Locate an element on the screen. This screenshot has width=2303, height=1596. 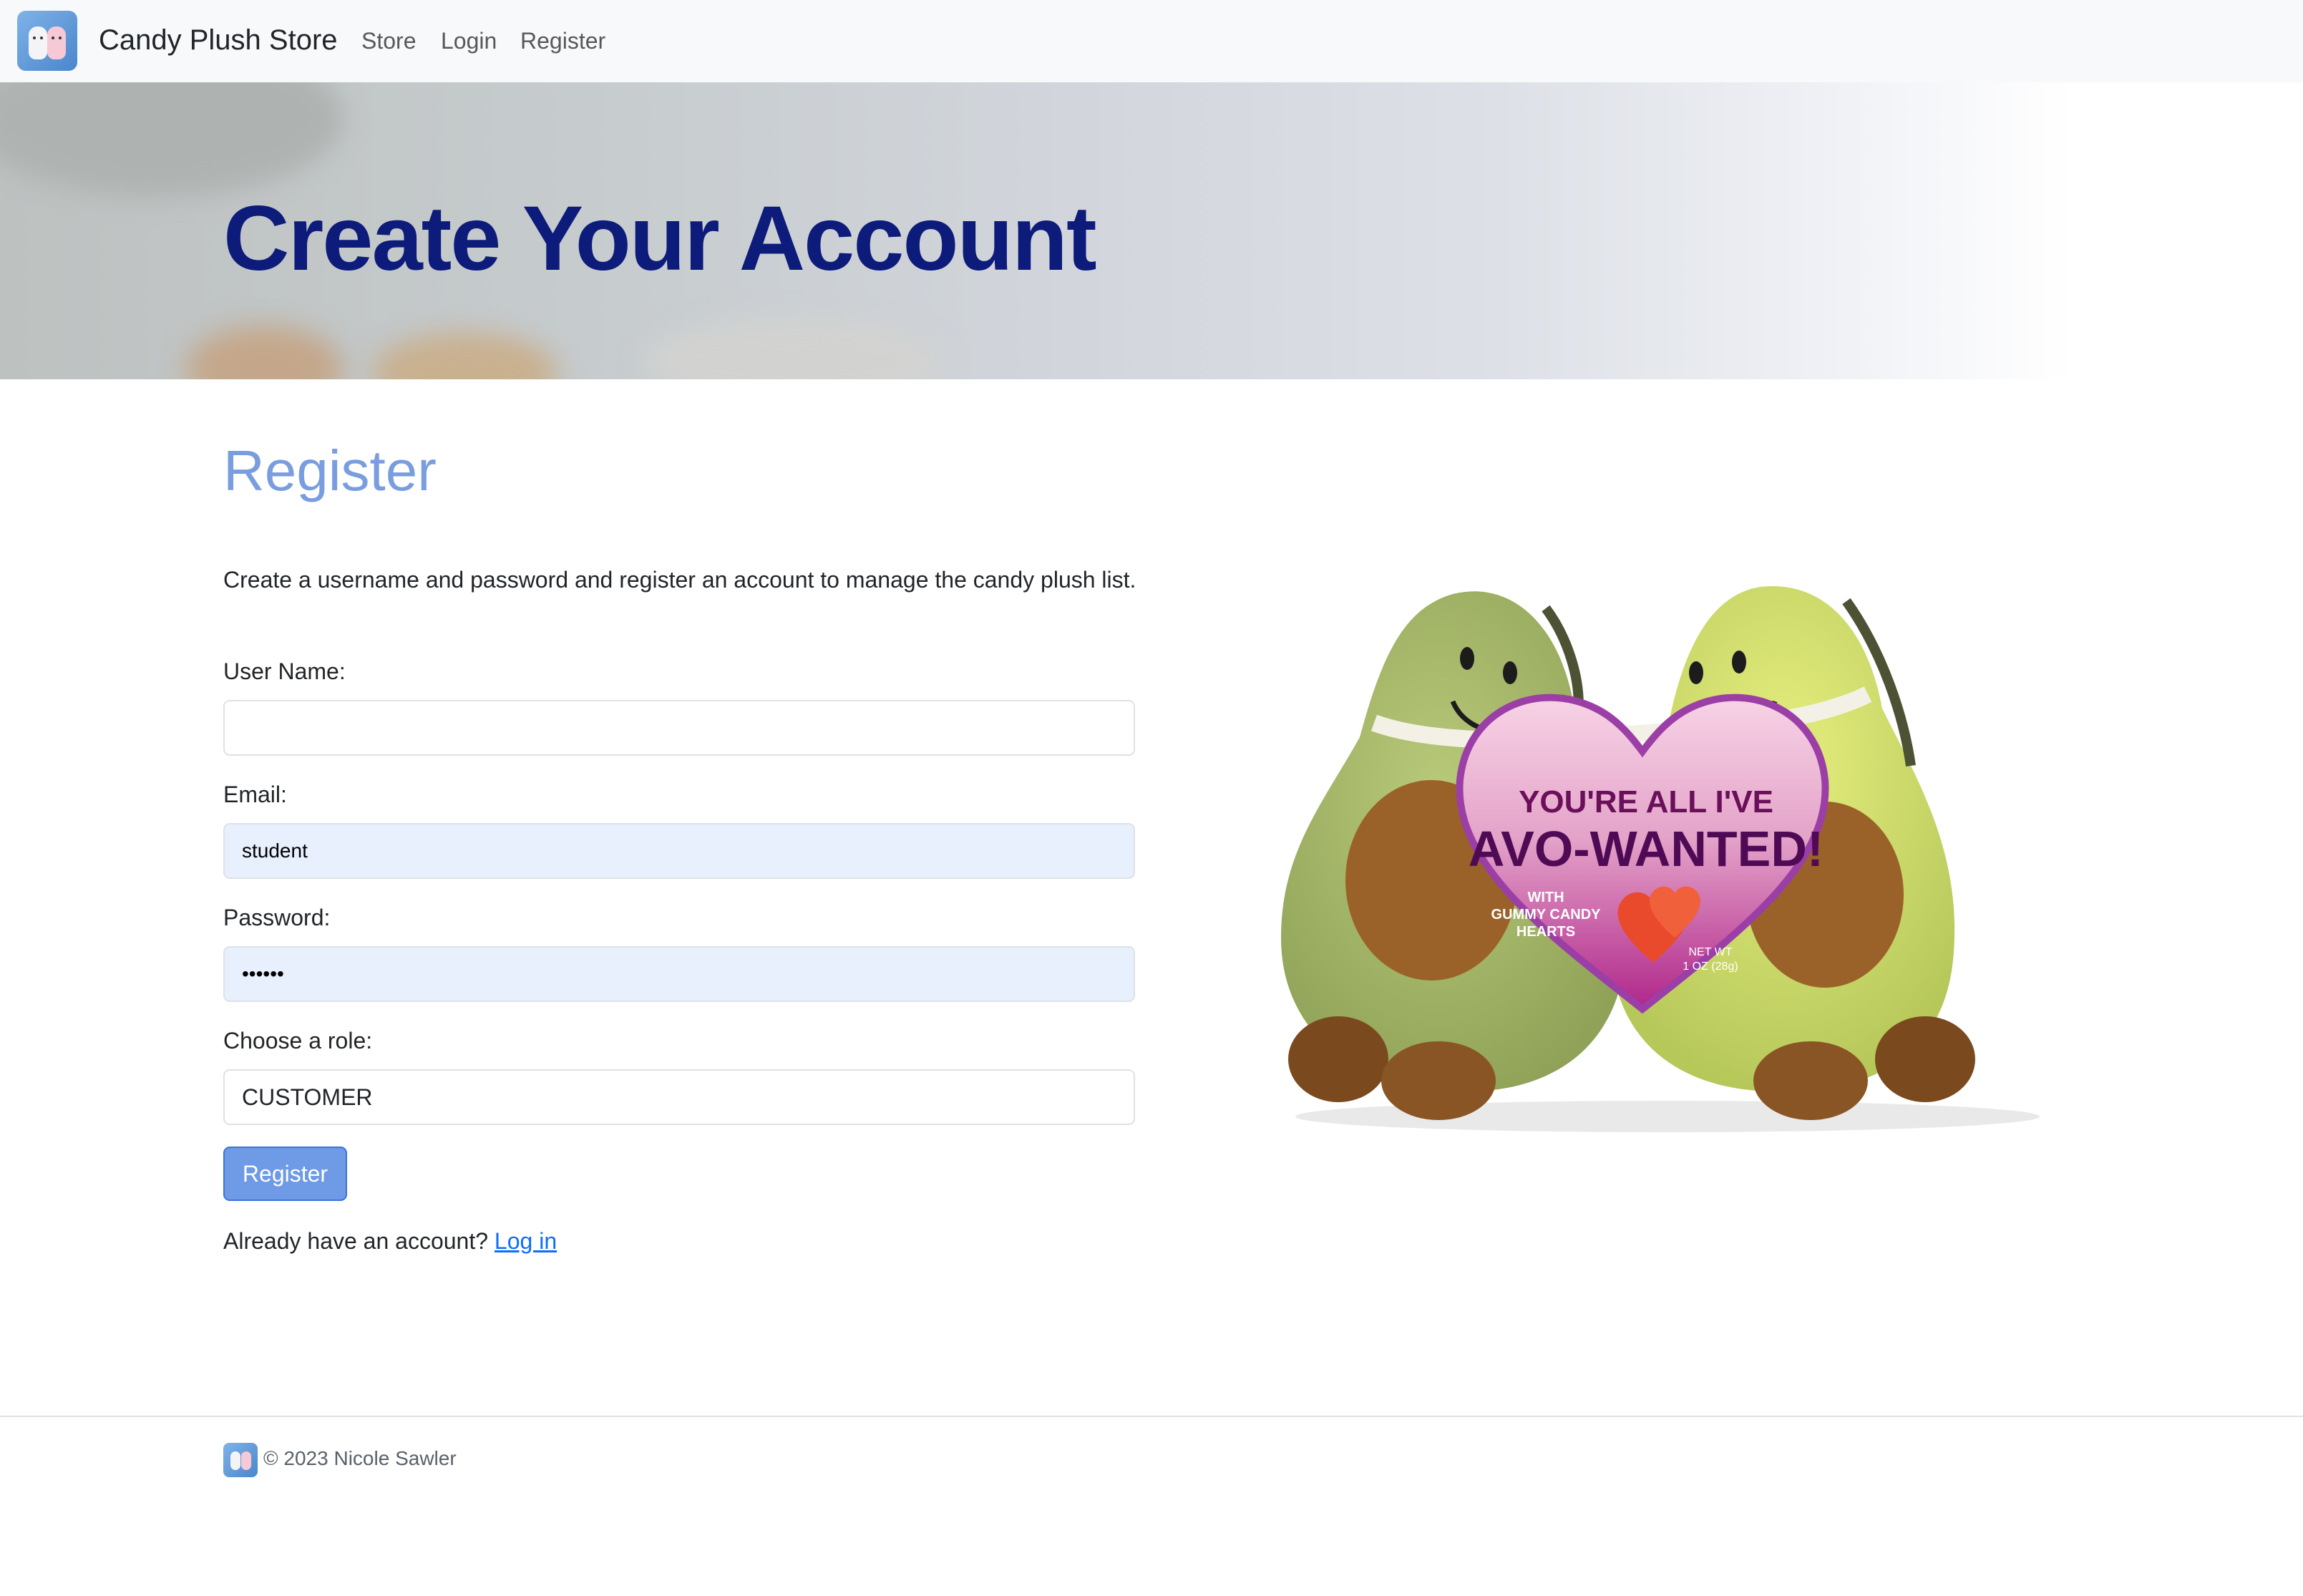
brand-logo-icon is located at coordinates (47, 41).